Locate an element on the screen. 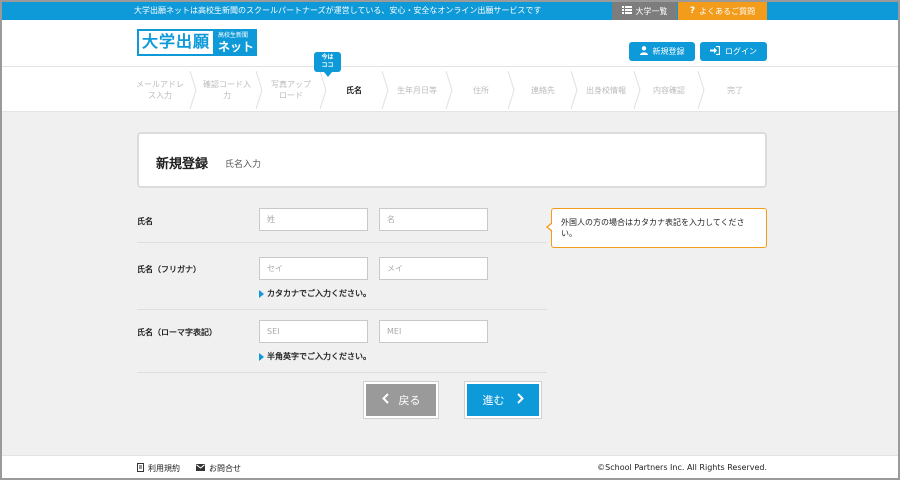 The width and height of the screenshot is (900, 480). page-title: 新規登録 is located at coordinates (182, 164).